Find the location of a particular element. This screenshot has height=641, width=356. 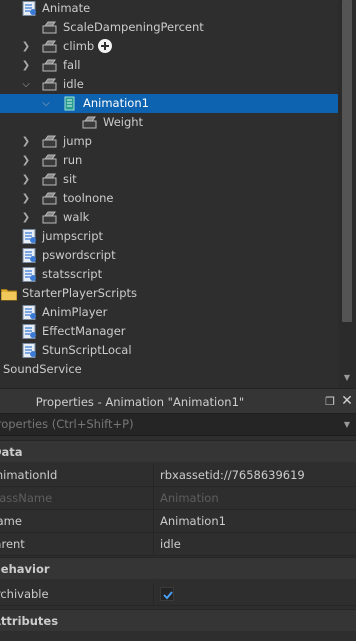

tree-label: fall is located at coordinates (72, 65).